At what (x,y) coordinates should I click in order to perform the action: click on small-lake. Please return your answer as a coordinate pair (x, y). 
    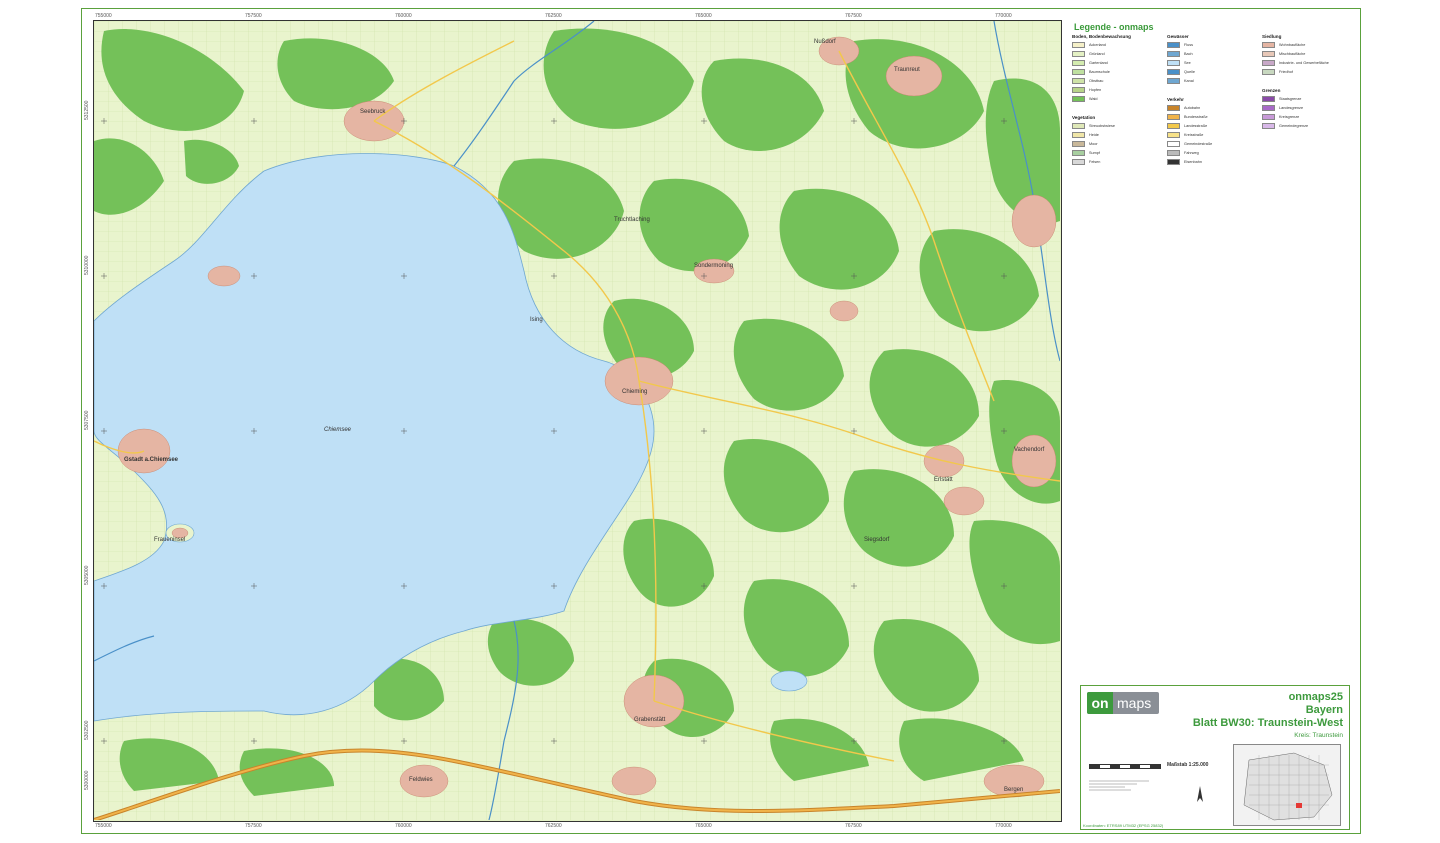
    Looking at the image, I should click on (789, 681).